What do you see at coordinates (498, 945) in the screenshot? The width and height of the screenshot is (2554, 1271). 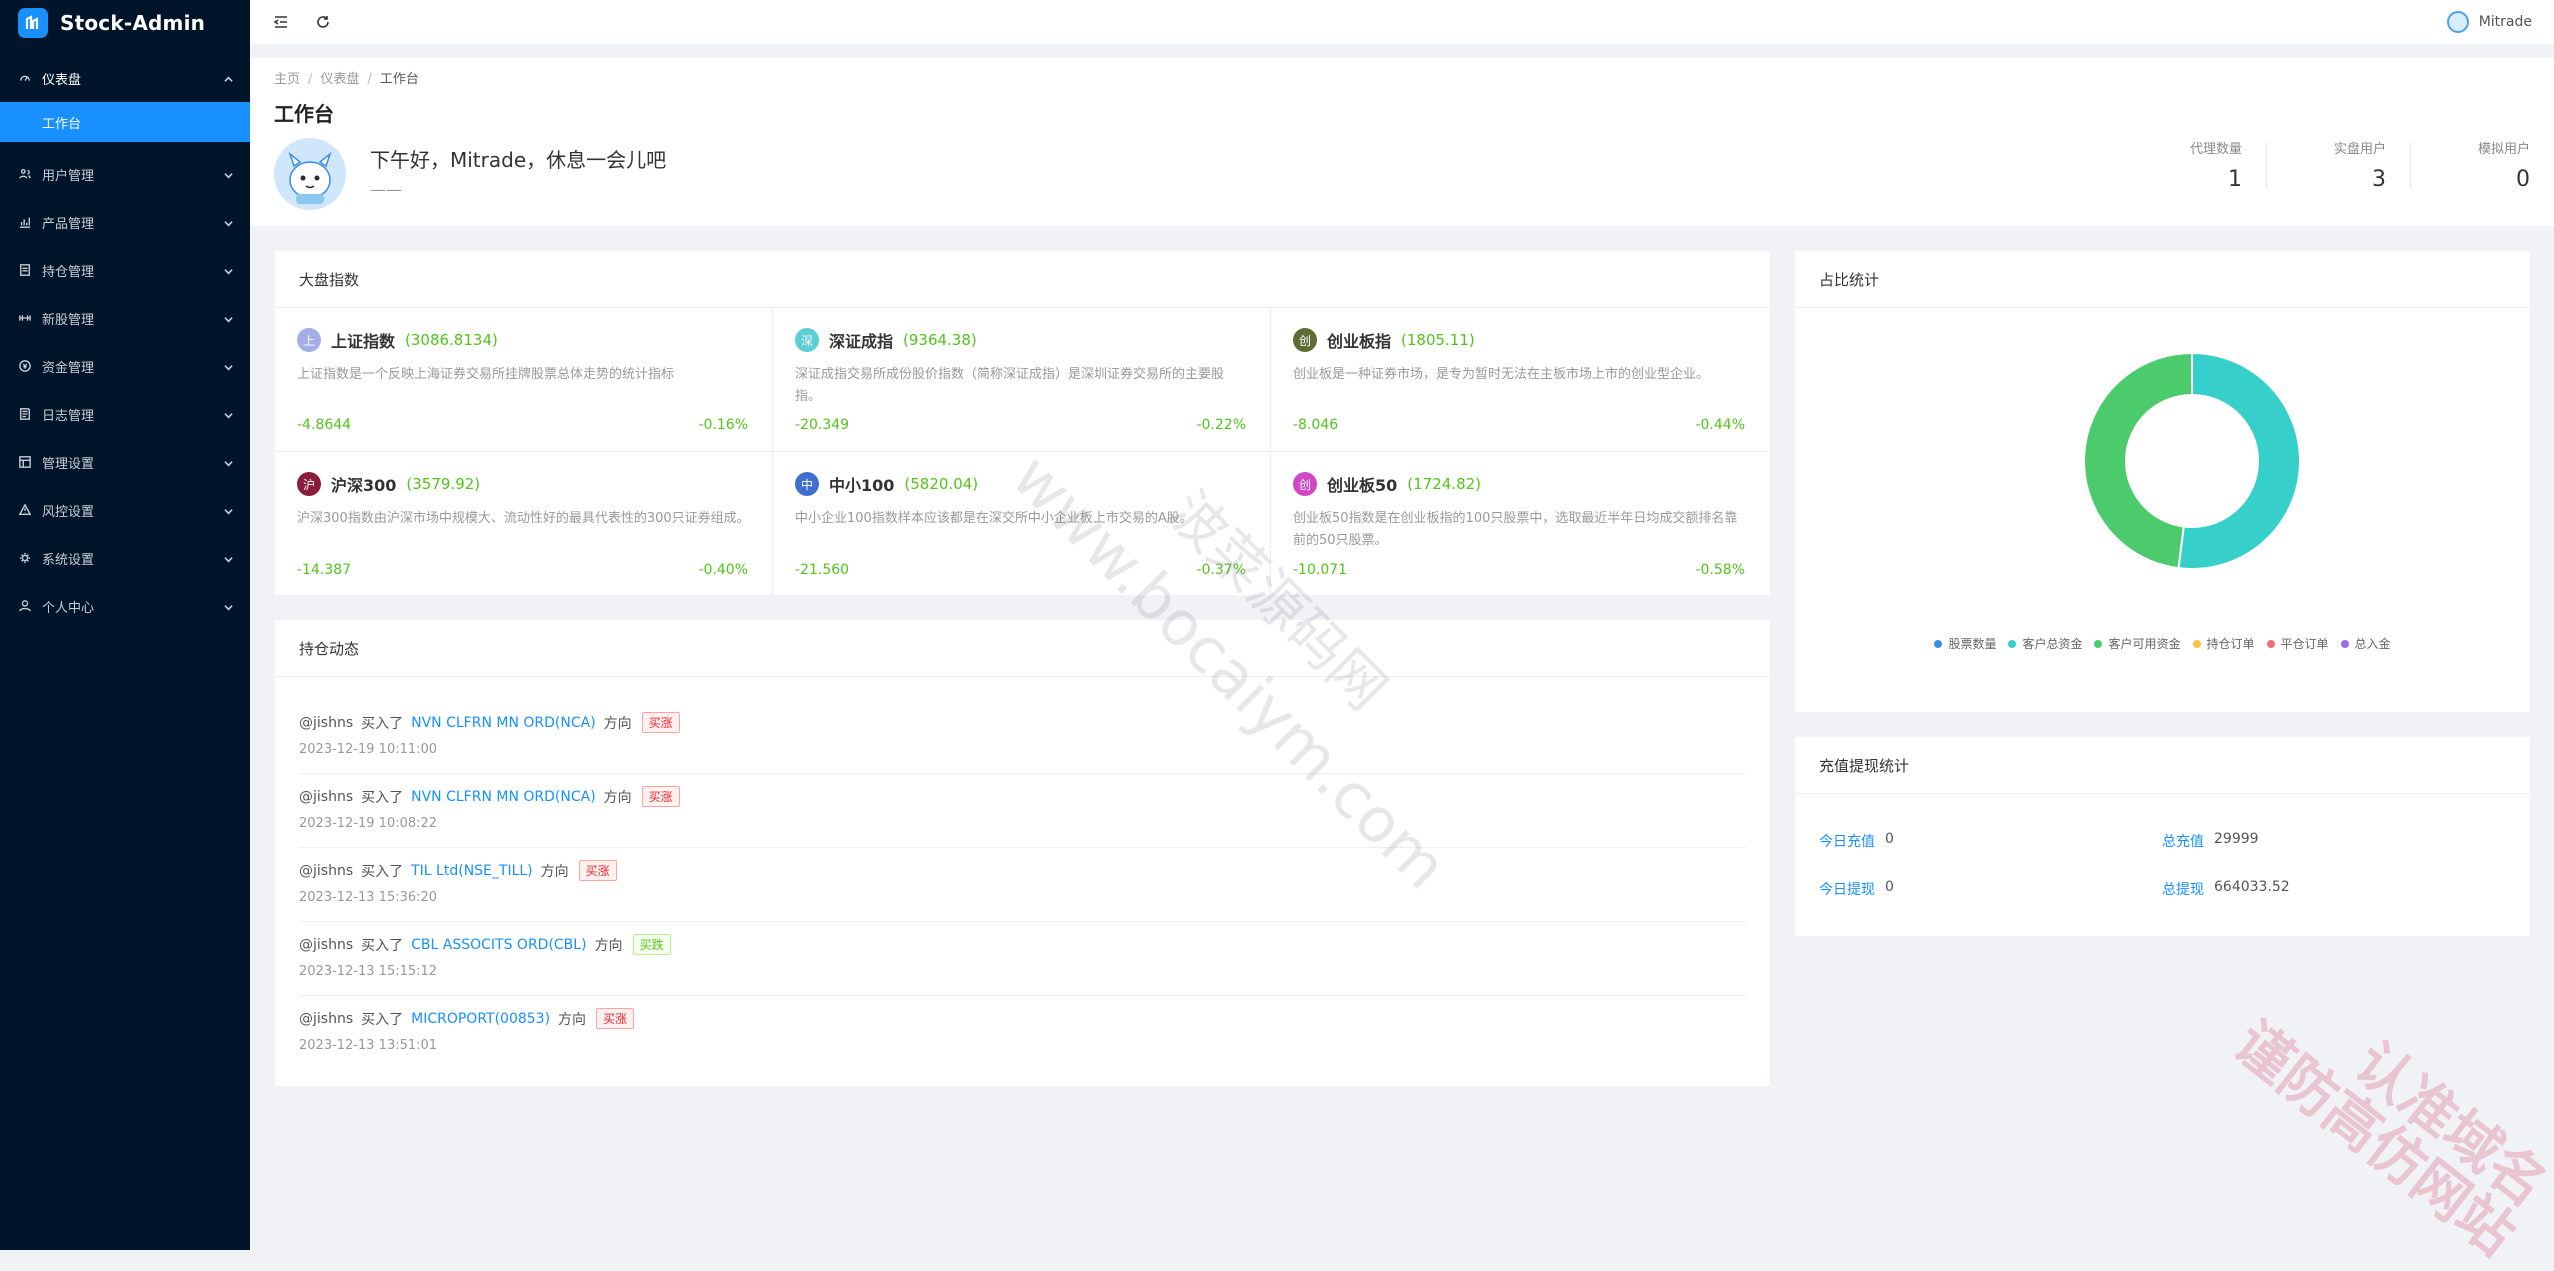 I see `position-stock-link: CBL ASSOCITS ORD(CBL)` at bounding box center [498, 945].